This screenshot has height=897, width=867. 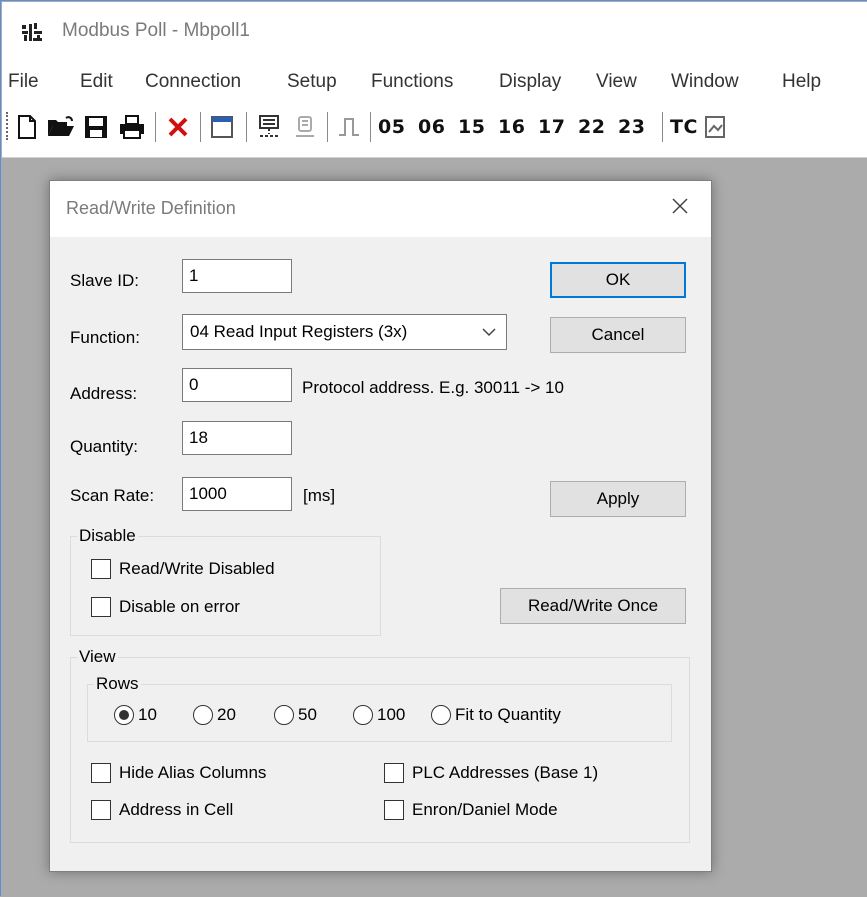 What do you see at coordinates (391, 714) in the screenshot?
I see `rows-100-label: 100` at bounding box center [391, 714].